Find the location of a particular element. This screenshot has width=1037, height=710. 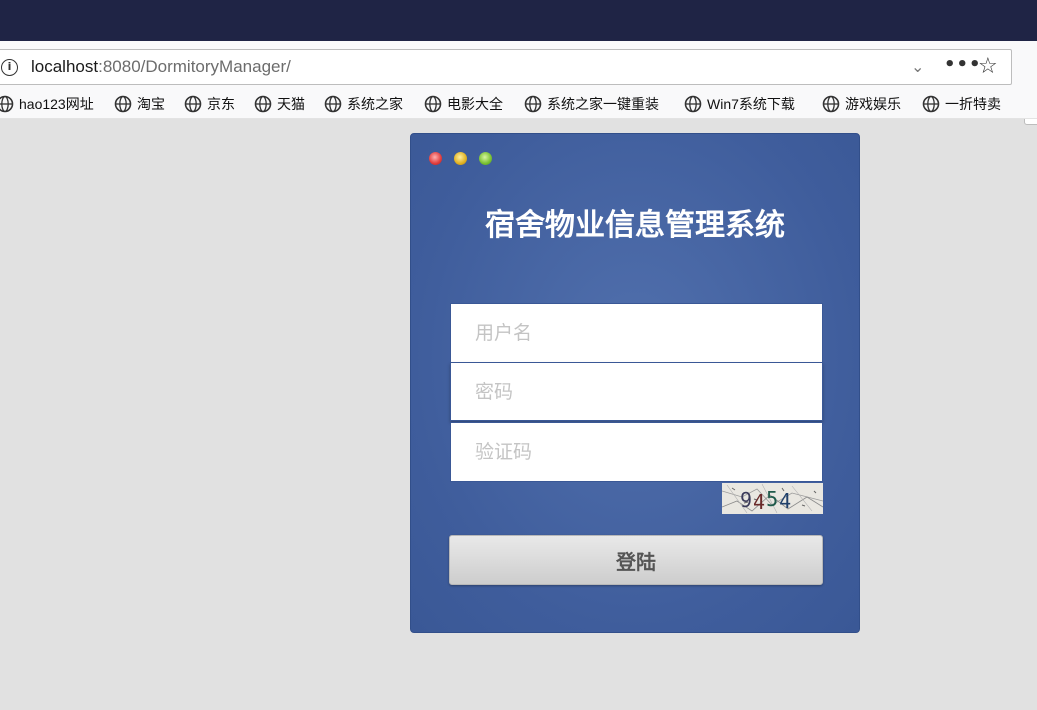

bookmark-label: 淘宝 is located at coordinates (151, 104).